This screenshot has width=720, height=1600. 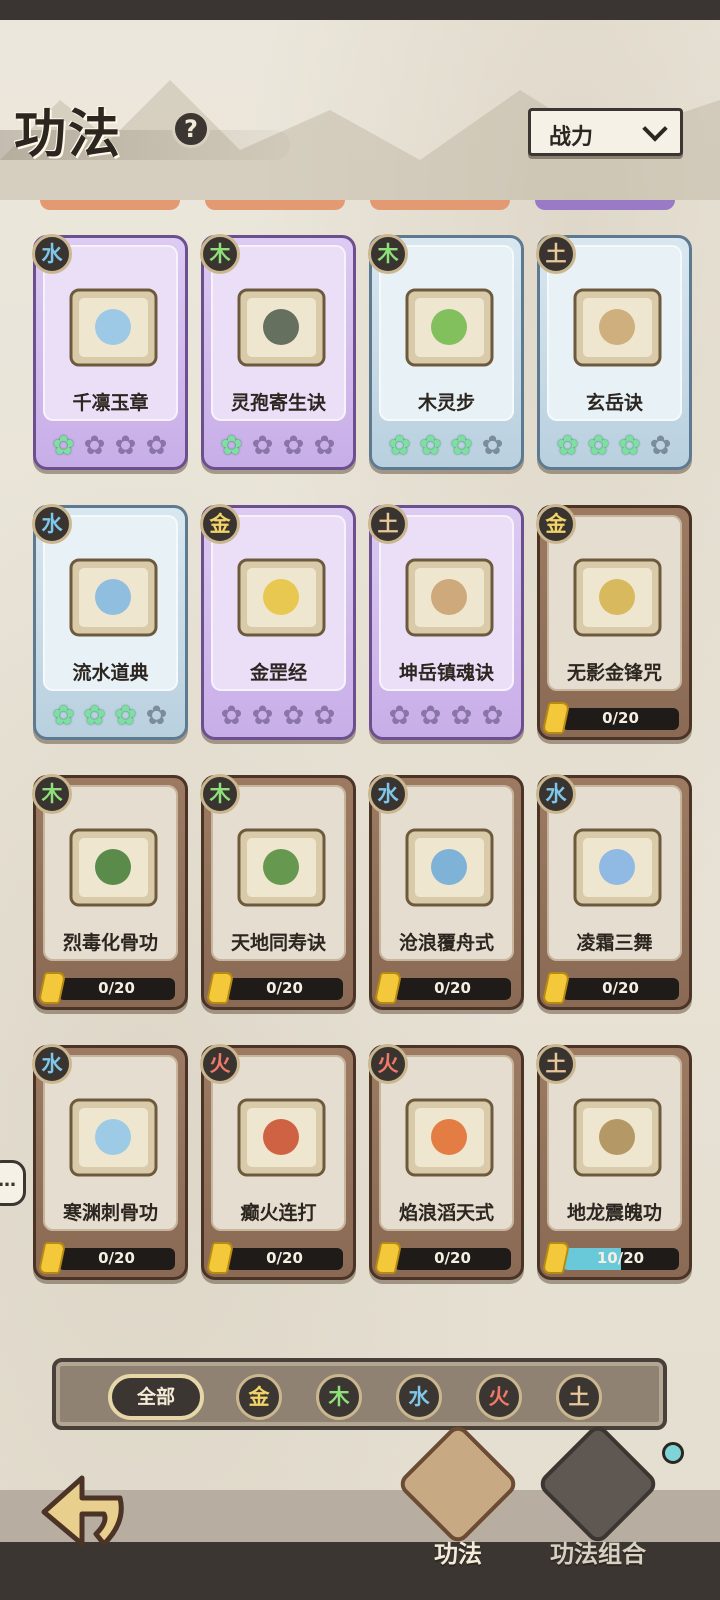 I want to click on skill-card: 水寒渊刺骨功 0/20, so click(x=110, y=1162).